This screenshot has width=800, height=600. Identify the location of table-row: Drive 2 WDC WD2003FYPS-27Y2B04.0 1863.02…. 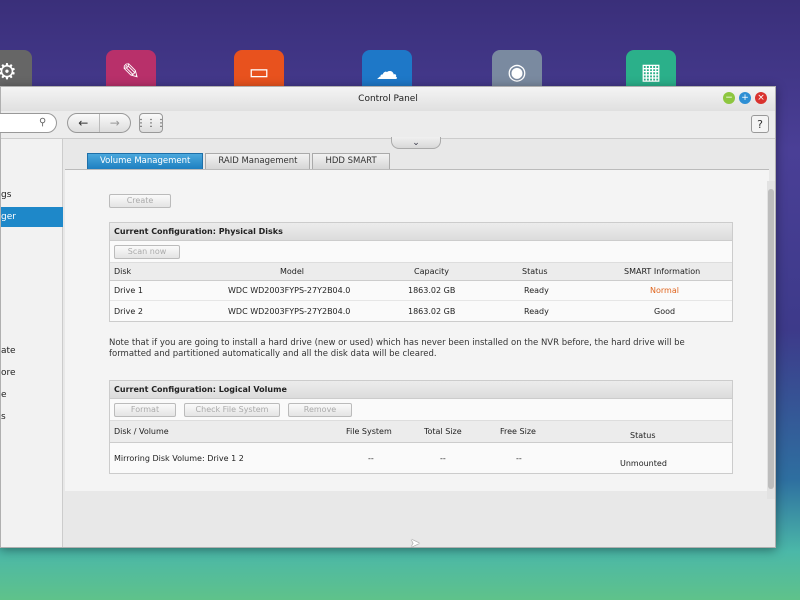
(421, 311).